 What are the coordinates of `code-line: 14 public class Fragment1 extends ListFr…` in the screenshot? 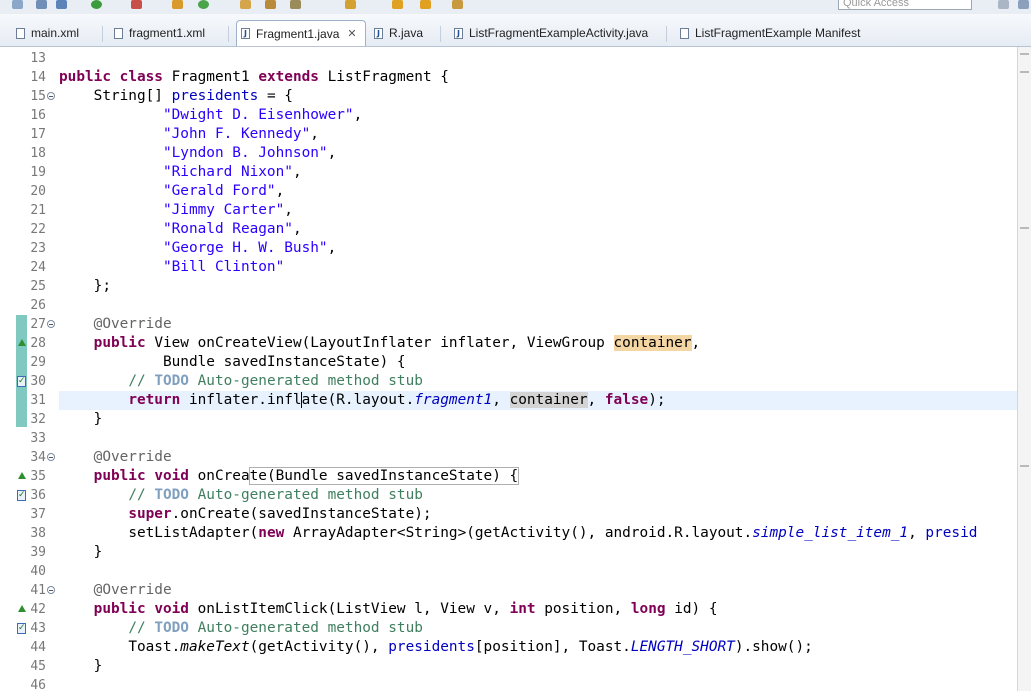 It's located at (508, 77).